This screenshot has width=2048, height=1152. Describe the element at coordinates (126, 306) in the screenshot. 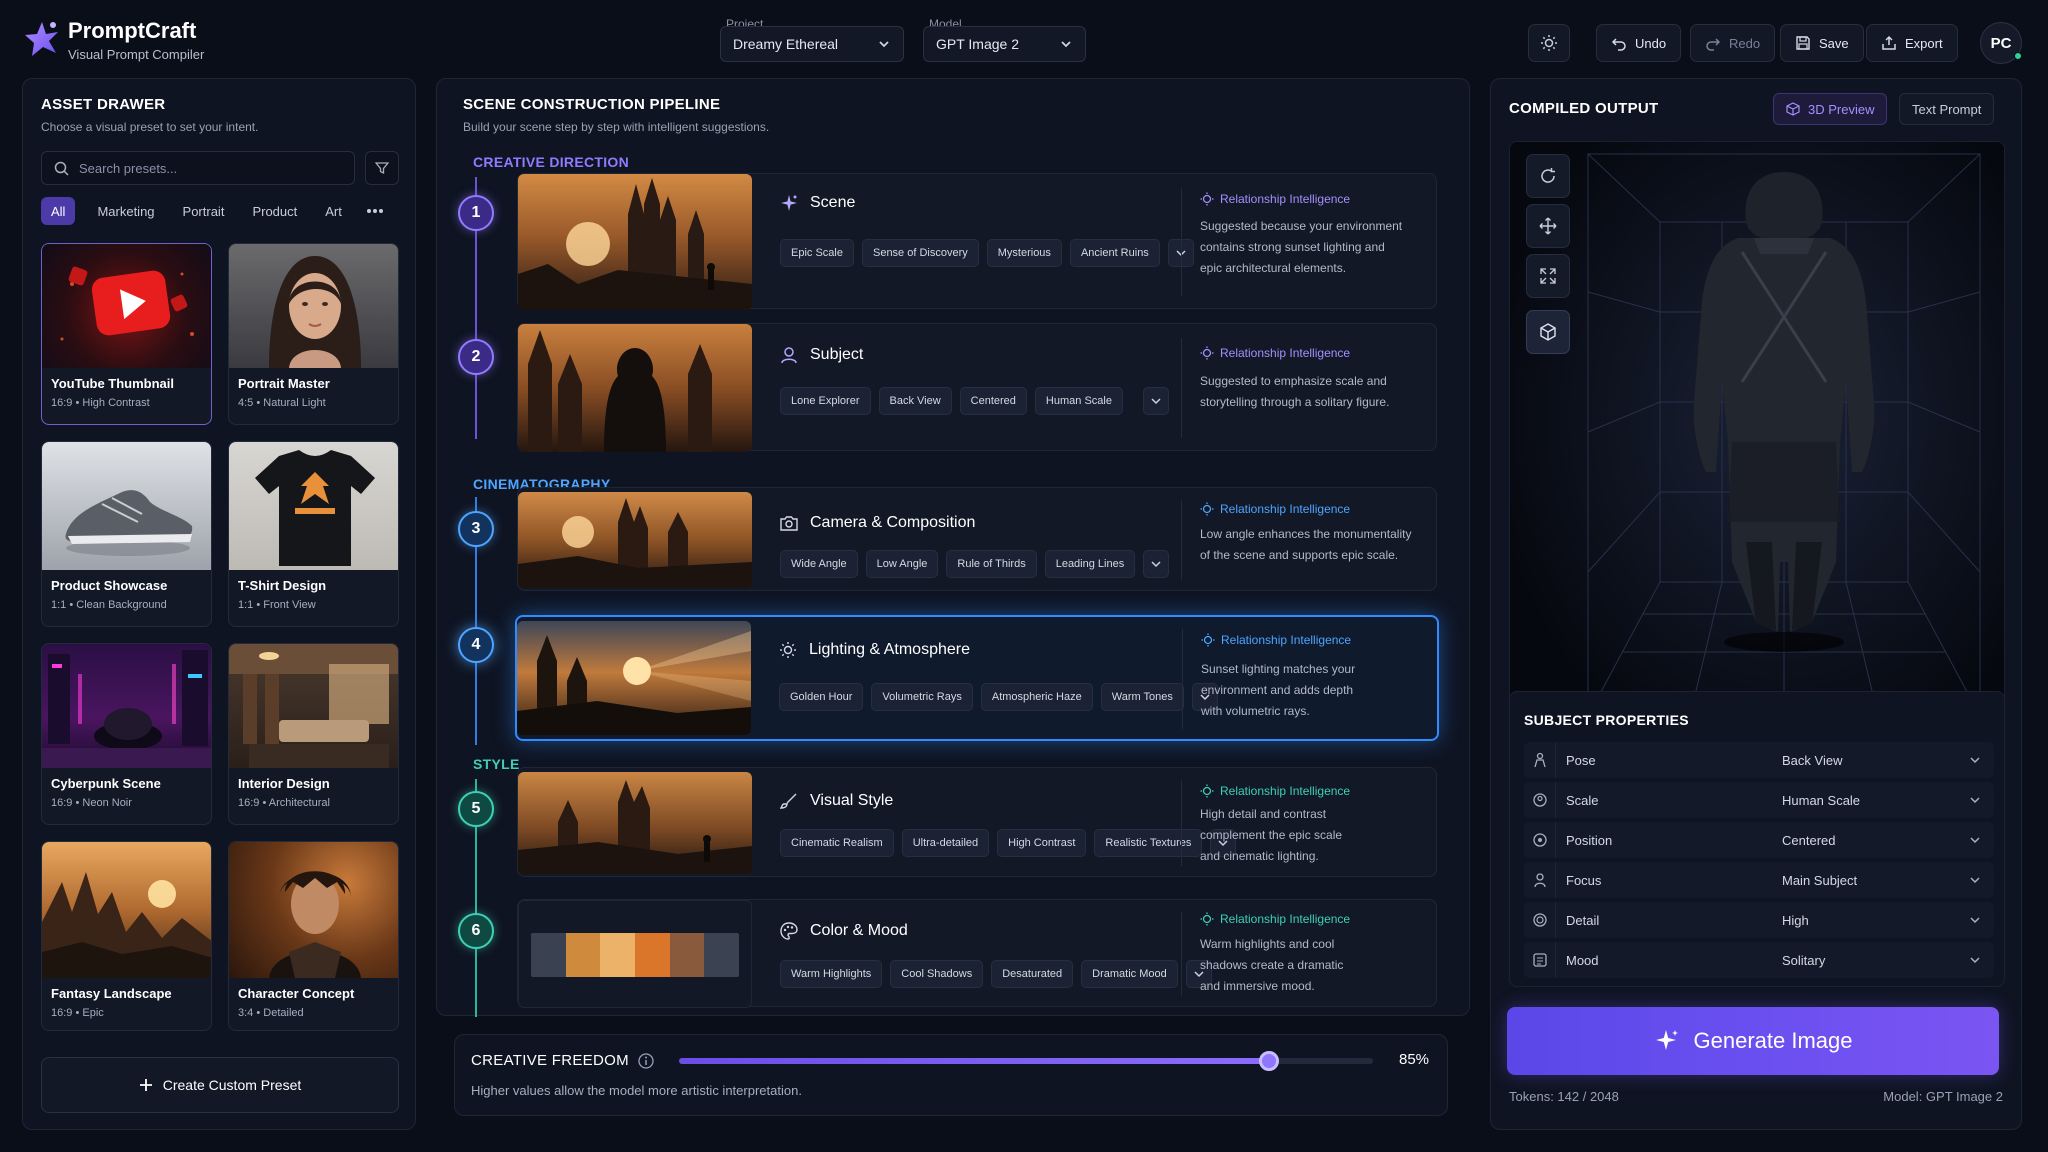

I see `preset-thumbnail` at that location.